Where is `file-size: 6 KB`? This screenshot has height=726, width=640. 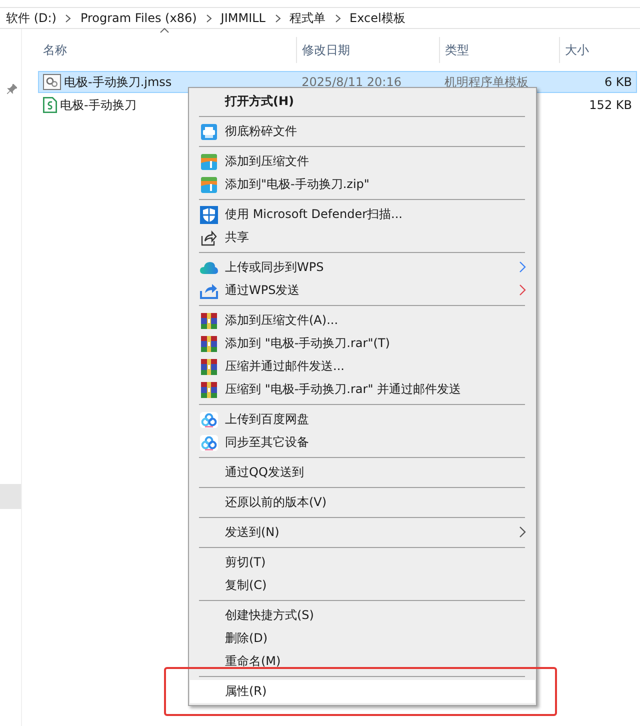 file-size: 6 KB is located at coordinates (618, 82).